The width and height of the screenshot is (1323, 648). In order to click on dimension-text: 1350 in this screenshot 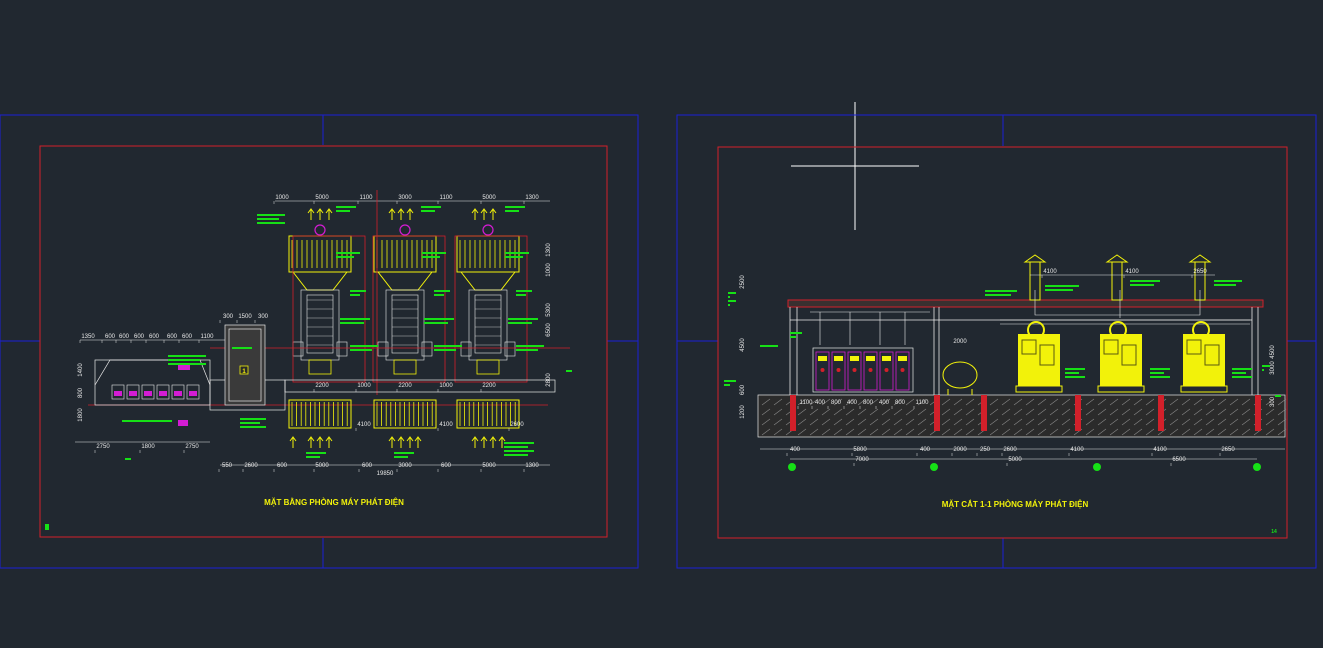, I will do `click(88, 337)`.